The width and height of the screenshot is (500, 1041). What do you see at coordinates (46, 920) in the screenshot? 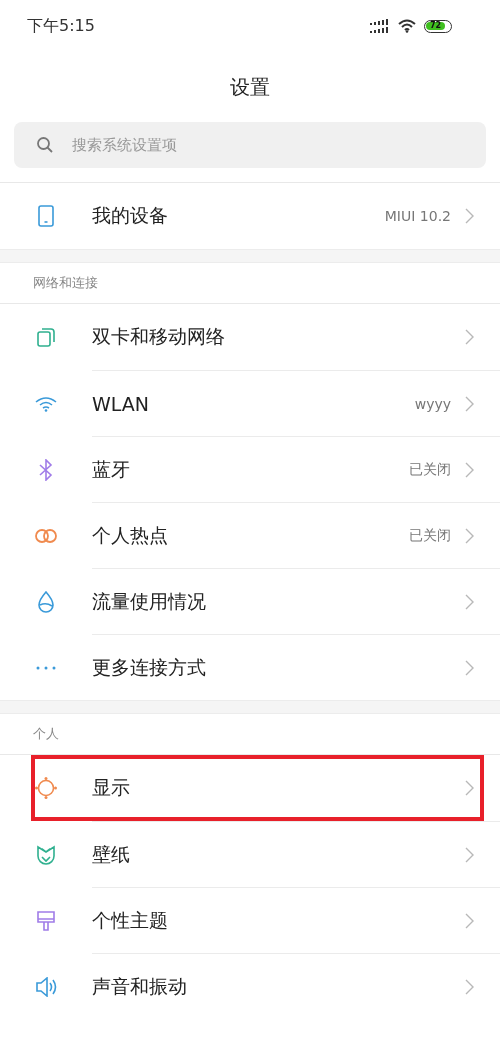
I see `paint-brush-icon` at bounding box center [46, 920].